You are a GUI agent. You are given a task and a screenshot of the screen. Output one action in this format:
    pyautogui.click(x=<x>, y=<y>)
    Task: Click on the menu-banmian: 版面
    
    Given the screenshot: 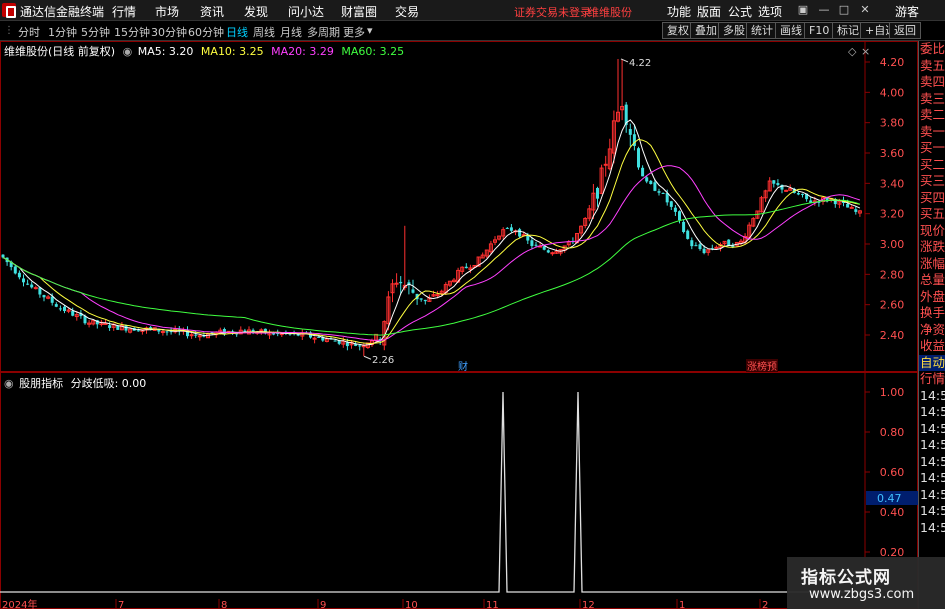 What is the action you would take?
    pyautogui.click(x=709, y=11)
    